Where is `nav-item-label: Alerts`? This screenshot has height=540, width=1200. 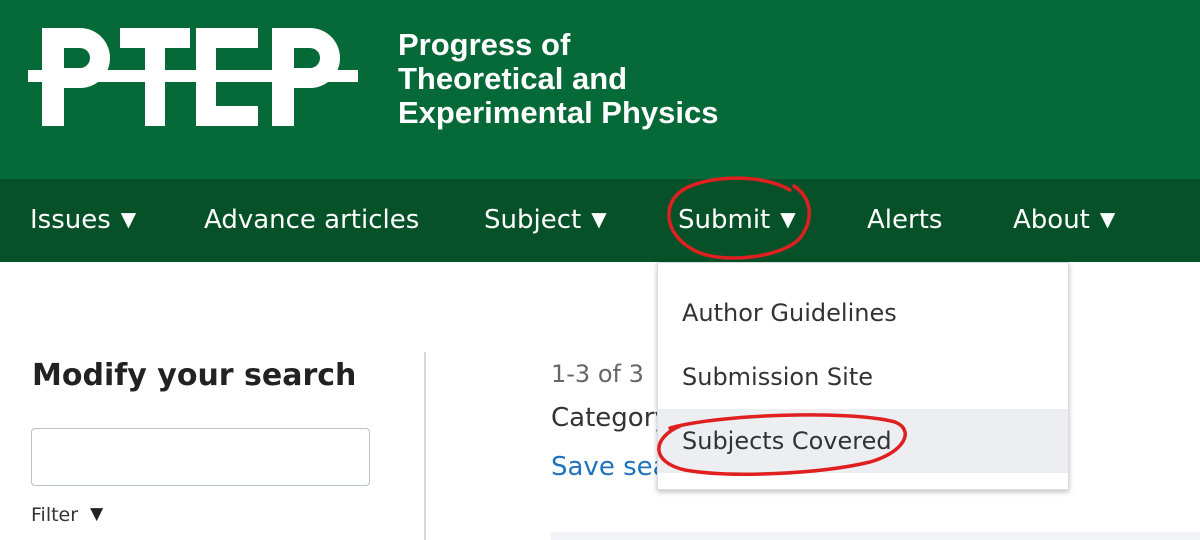
nav-item-label: Alerts is located at coordinates (905, 220).